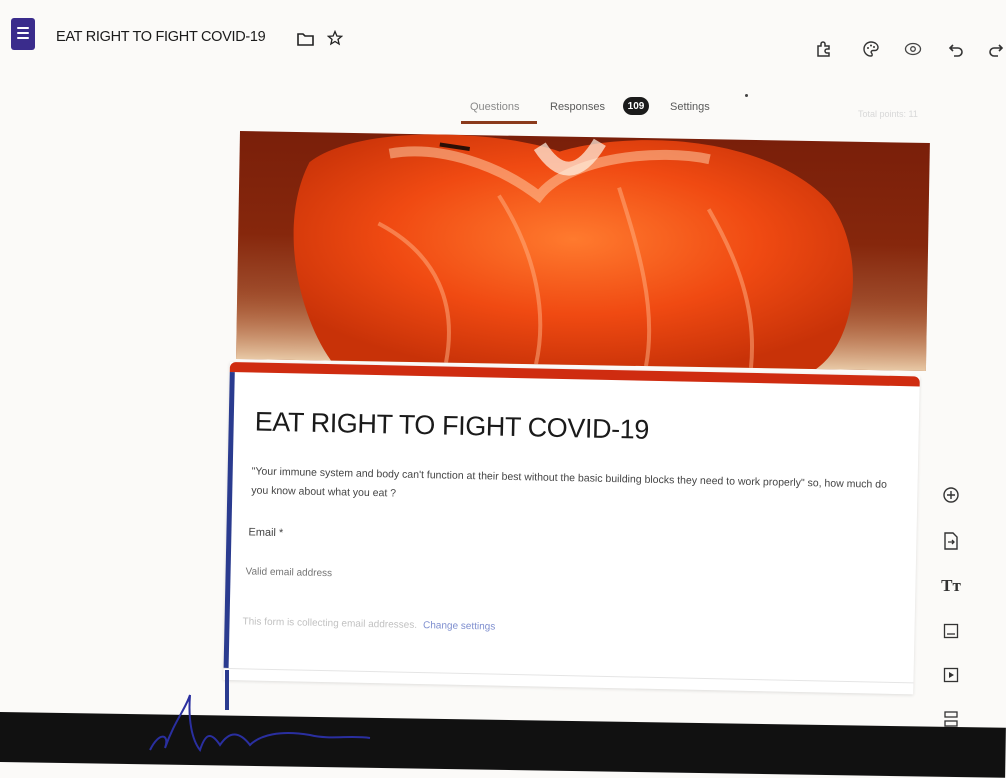  Describe the element at coordinates (161, 37) in the screenshot. I see `document-title: EAT RIGHT TO FIGHT COVID-19` at that location.